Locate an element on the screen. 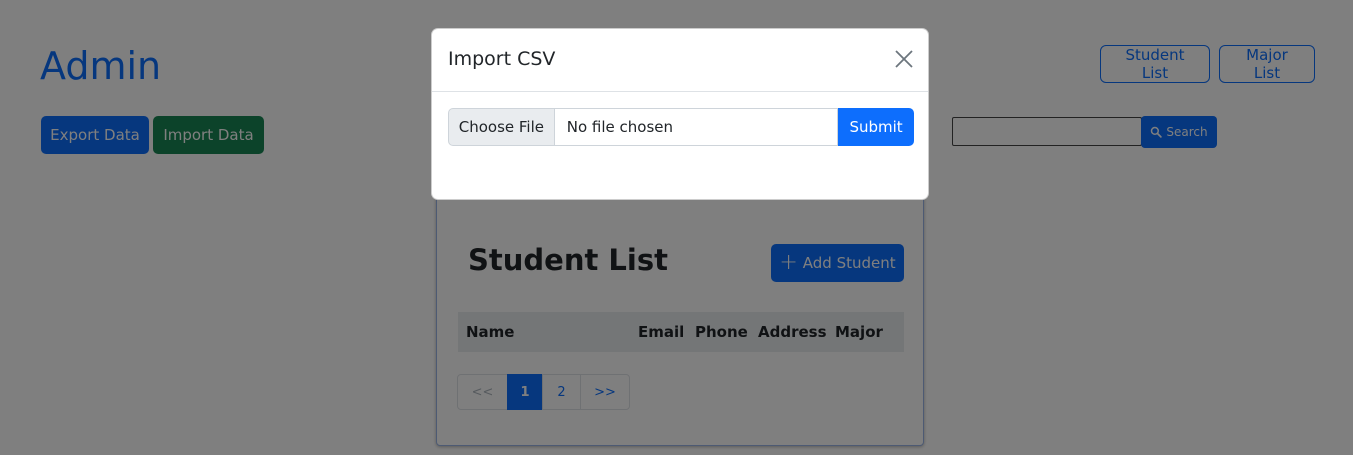 The height and width of the screenshot is (455, 1353). close-icon is located at coordinates (904, 59).